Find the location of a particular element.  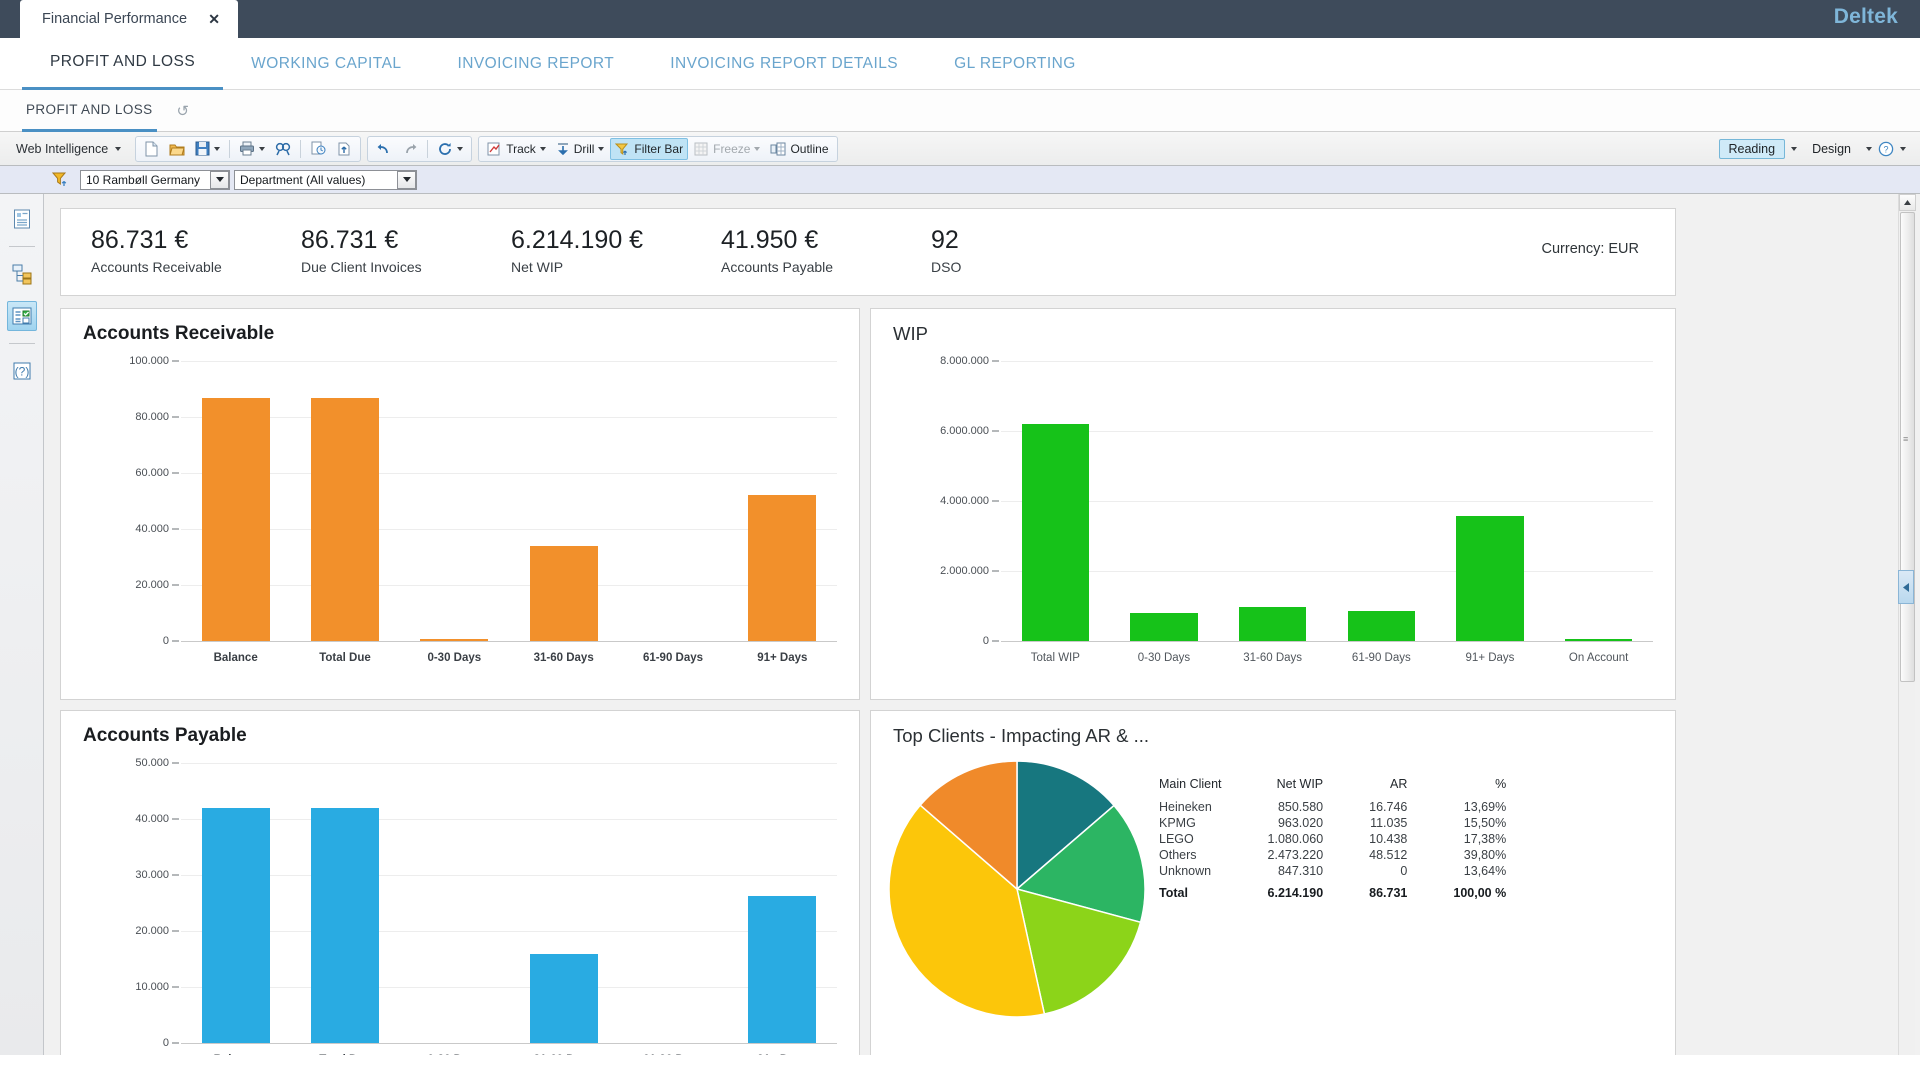

drill-button: Drill is located at coordinates (580, 149).